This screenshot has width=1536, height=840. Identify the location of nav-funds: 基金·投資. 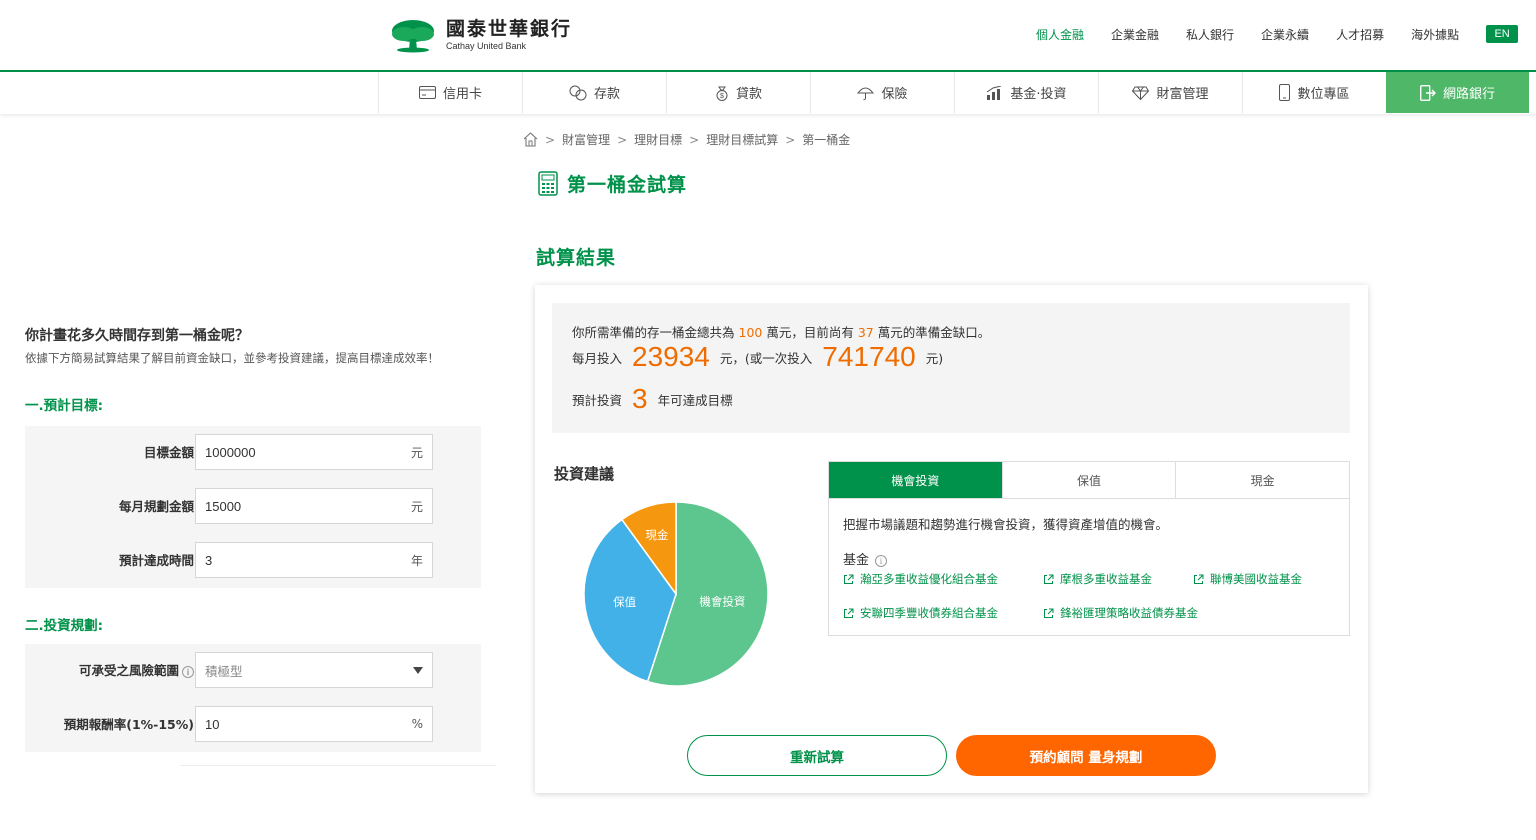
(1026, 92).